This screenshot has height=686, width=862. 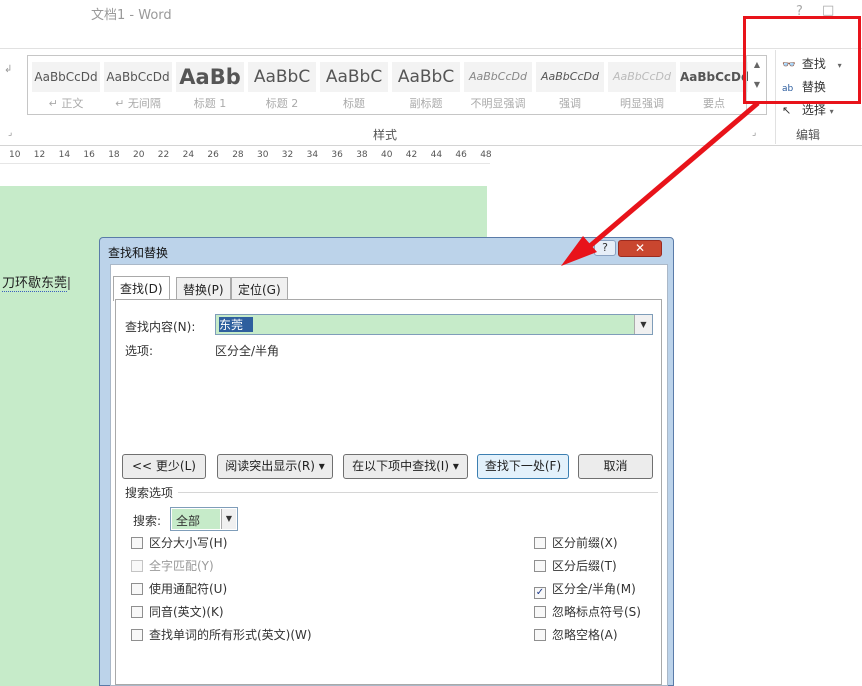 What do you see at coordinates (585, 543) in the screenshot?
I see `checkbox-label: 区分前缀(X)` at bounding box center [585, 543].